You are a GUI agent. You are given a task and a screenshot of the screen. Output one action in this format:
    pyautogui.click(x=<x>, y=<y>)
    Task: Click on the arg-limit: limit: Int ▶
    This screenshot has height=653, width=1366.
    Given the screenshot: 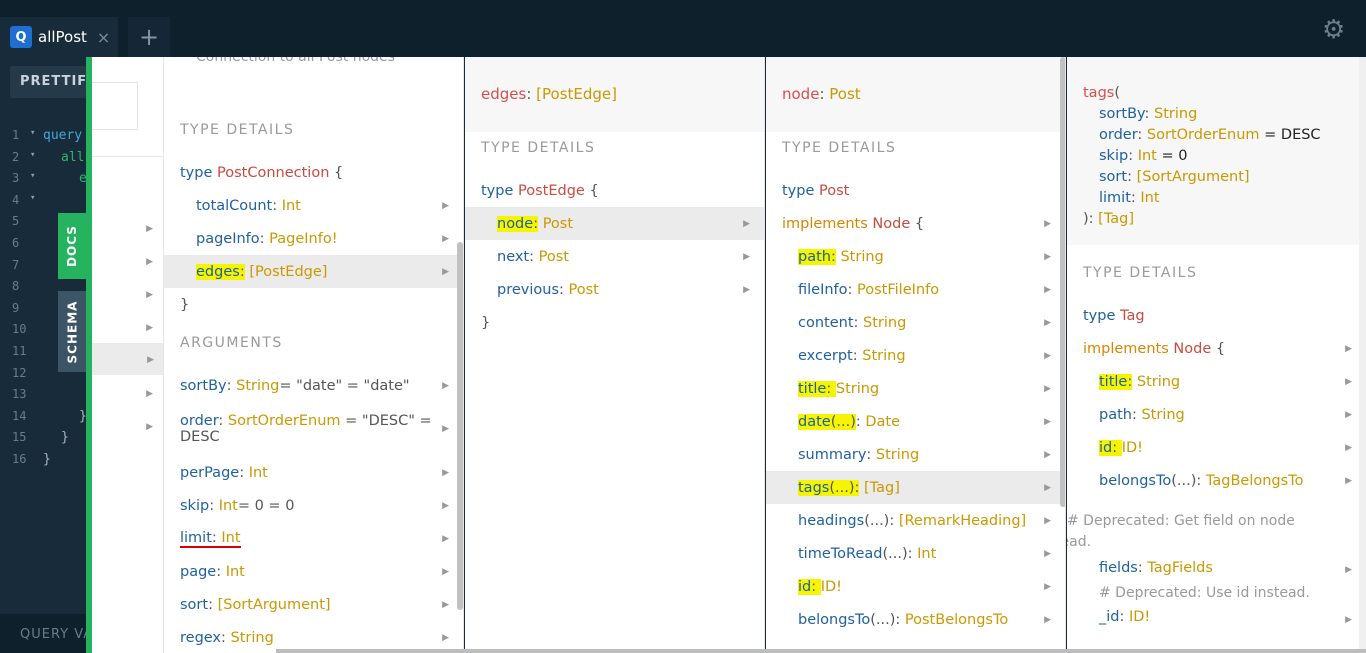 What is the action you would take?
    pyautogui.click(x=313, y=538)
    